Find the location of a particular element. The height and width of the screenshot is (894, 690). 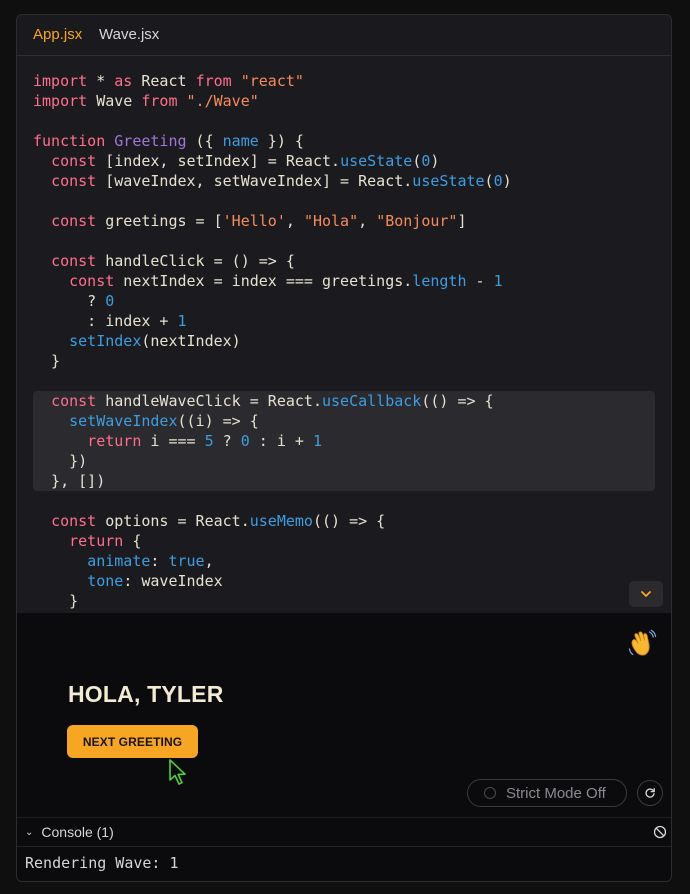

code-token: { is located at coordinates (132, 541).